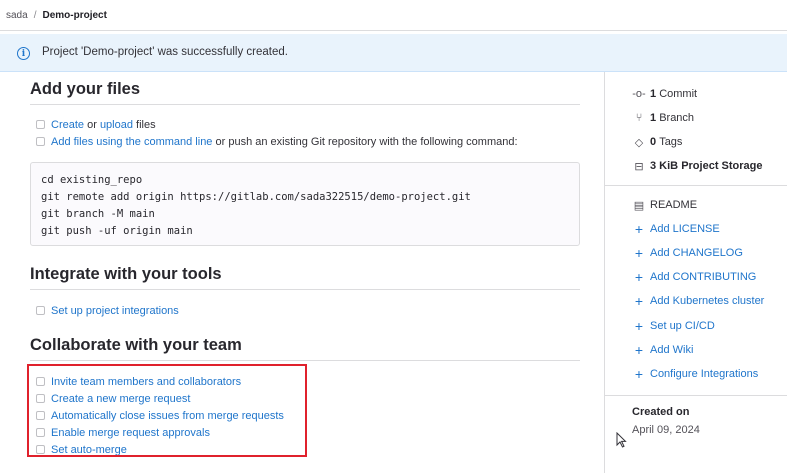 This screenshot has height=473, width=787. I want to click on commit-count: 1, so click(653, 94).